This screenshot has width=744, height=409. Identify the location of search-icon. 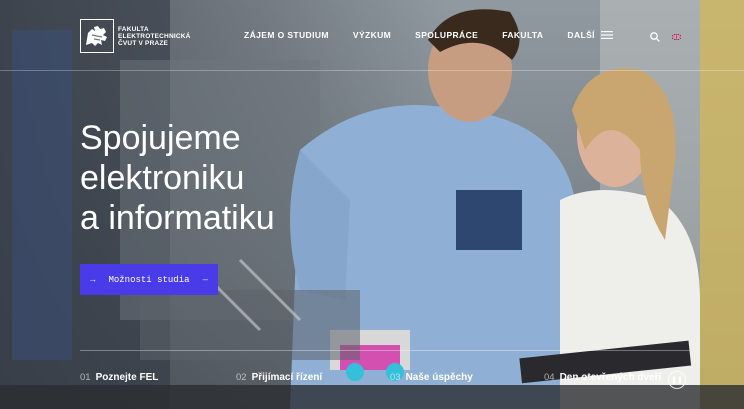
(655, 37).